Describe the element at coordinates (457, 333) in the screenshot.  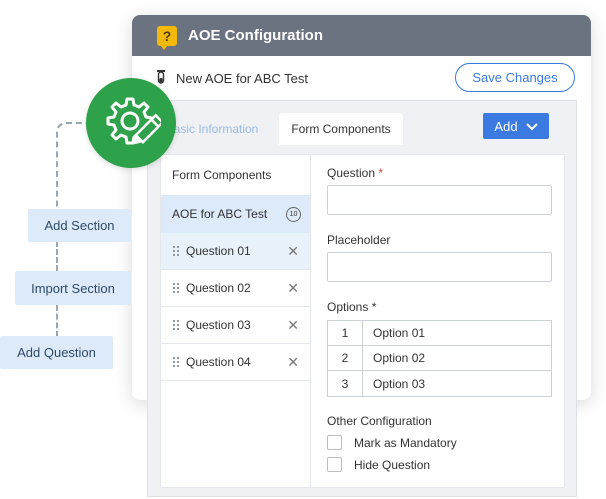
I see `option-value: Option 01` at that location.